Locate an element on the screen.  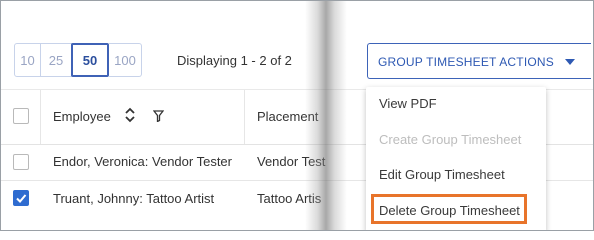
filter-icon is located at coordinates (158, 118).